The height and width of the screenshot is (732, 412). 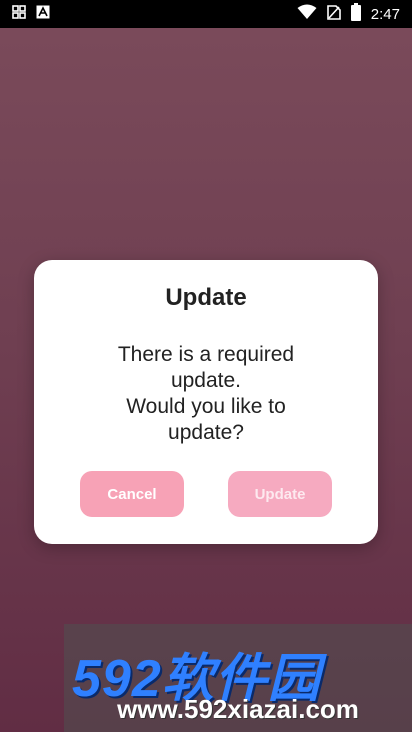 I want to click on cancel-button: Cancel, so click(x=132, y=494).